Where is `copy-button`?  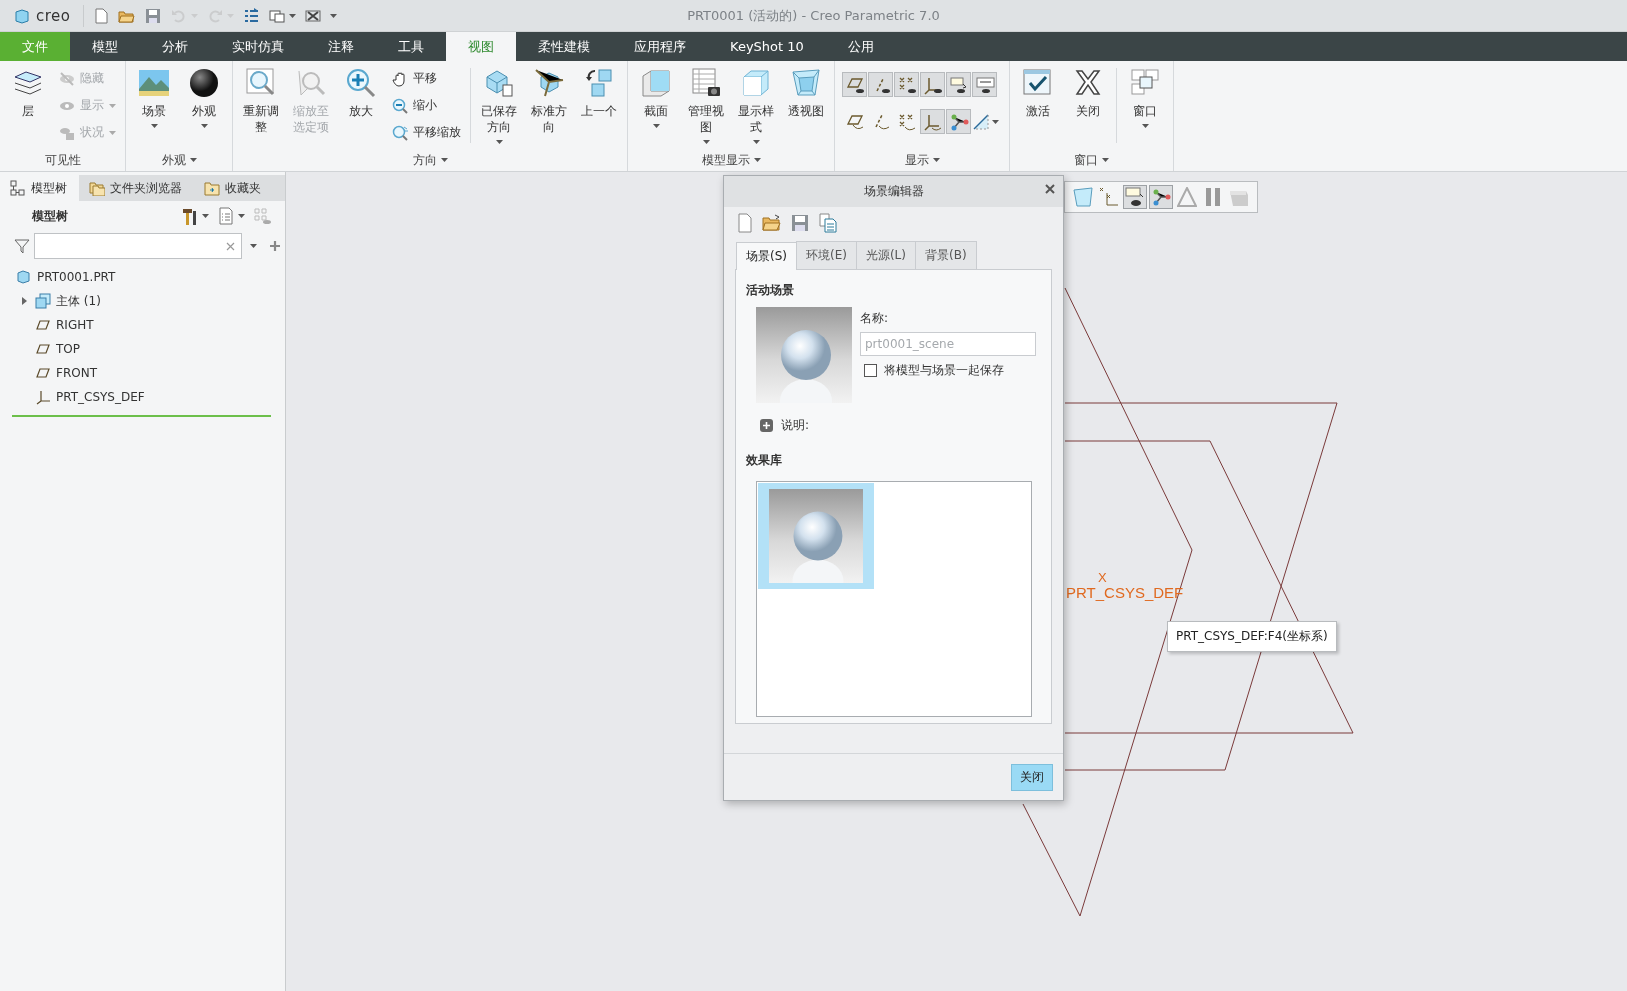 copy-button is located at coordinates (828, 223).